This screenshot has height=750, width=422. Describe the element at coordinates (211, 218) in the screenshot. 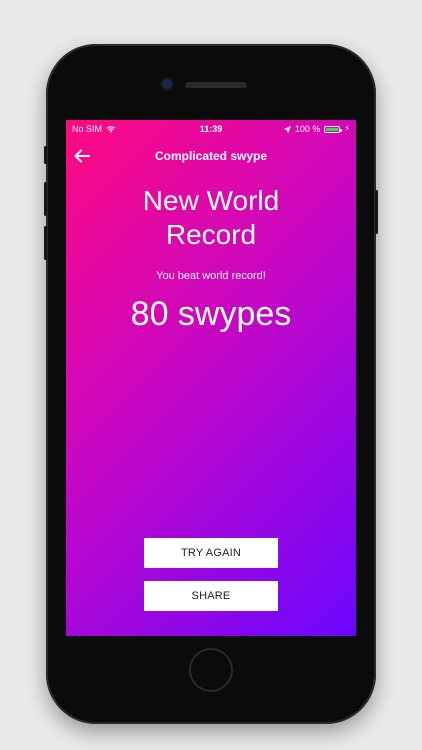

I see `headline: New World Record` at that location.